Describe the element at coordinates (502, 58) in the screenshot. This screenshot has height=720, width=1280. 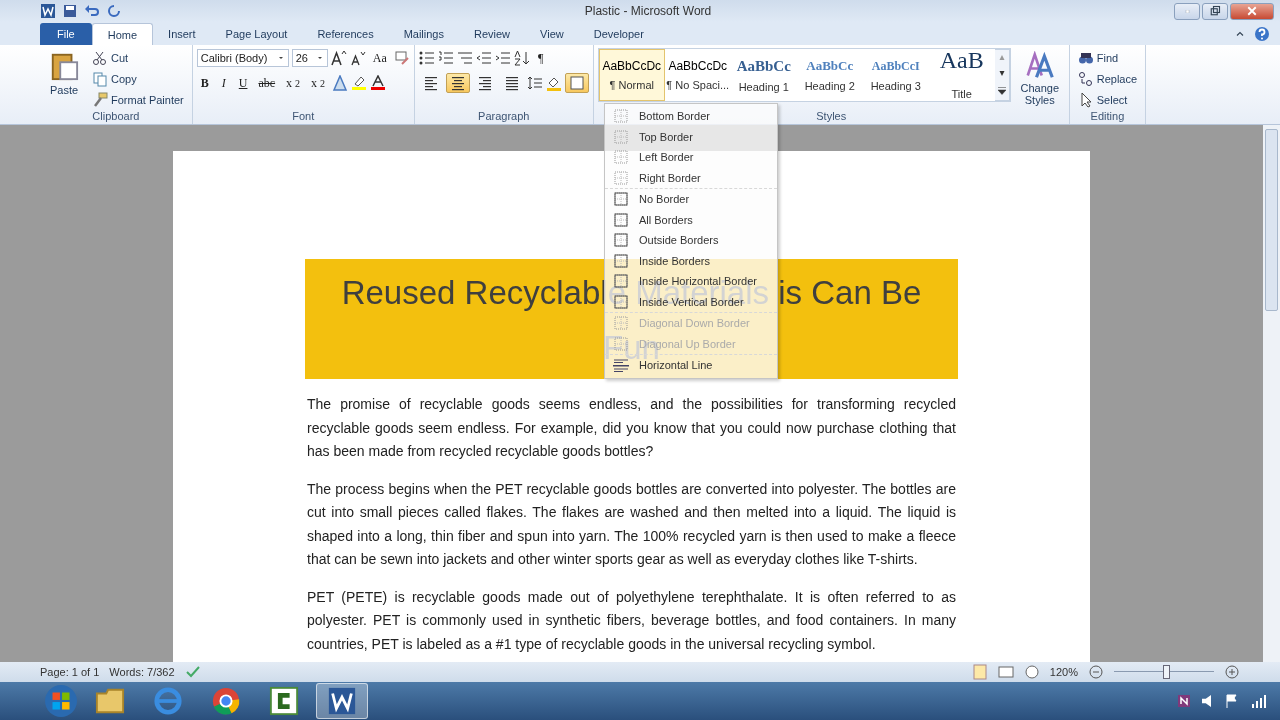
I see `increase-indent-icon` at that location.